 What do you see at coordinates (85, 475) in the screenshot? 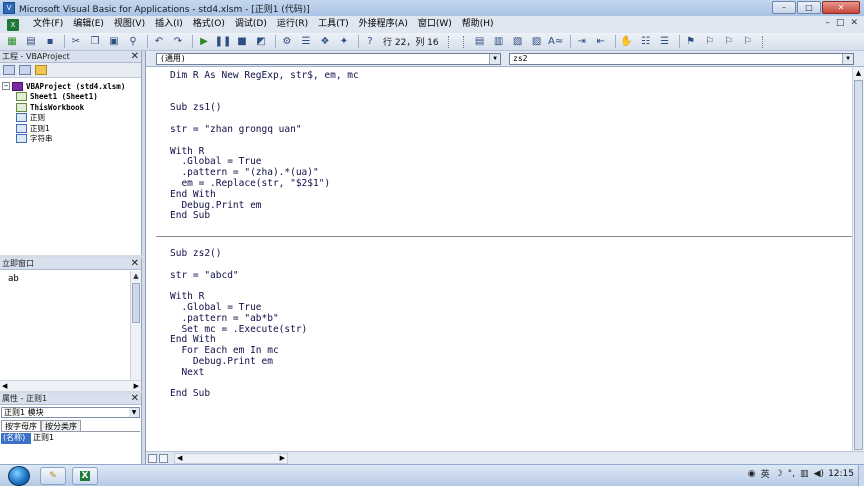
I see `taskbar-excel-icon: X` at bounding box center [85, 475].